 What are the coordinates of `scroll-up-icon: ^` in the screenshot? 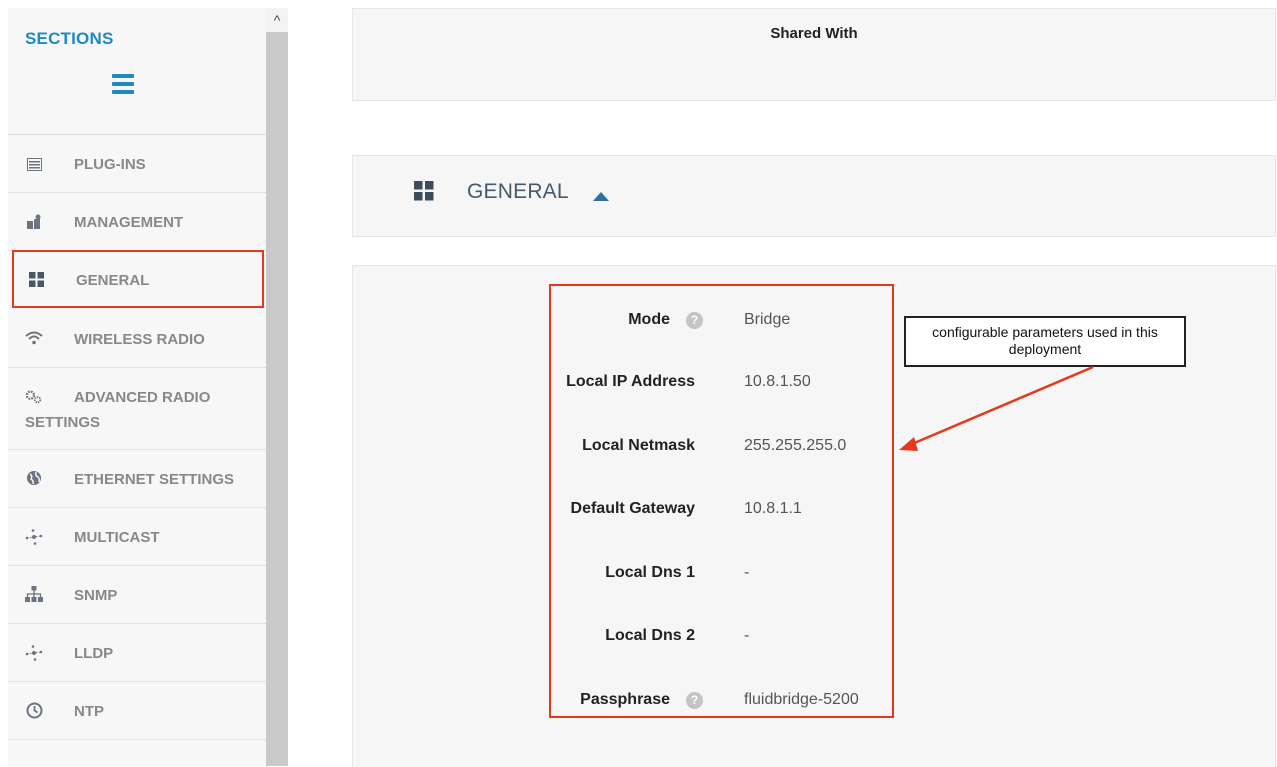 It's located at (277, 20).